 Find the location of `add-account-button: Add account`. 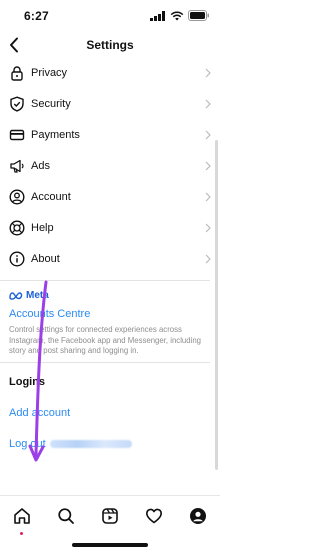

add-account-button: Add account is located at coordinates (39, 413).